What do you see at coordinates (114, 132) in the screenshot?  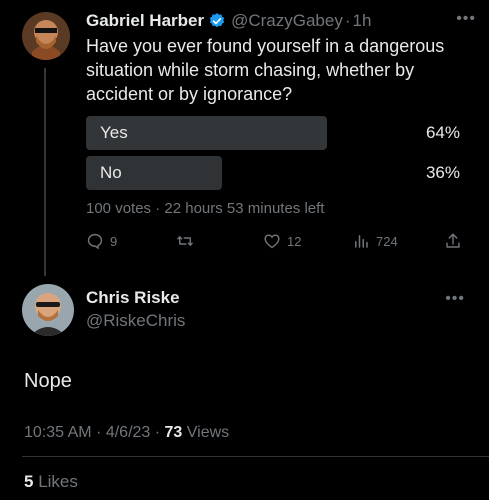 I see `poll-option-label: Yes` at bounding box center [114, 132].